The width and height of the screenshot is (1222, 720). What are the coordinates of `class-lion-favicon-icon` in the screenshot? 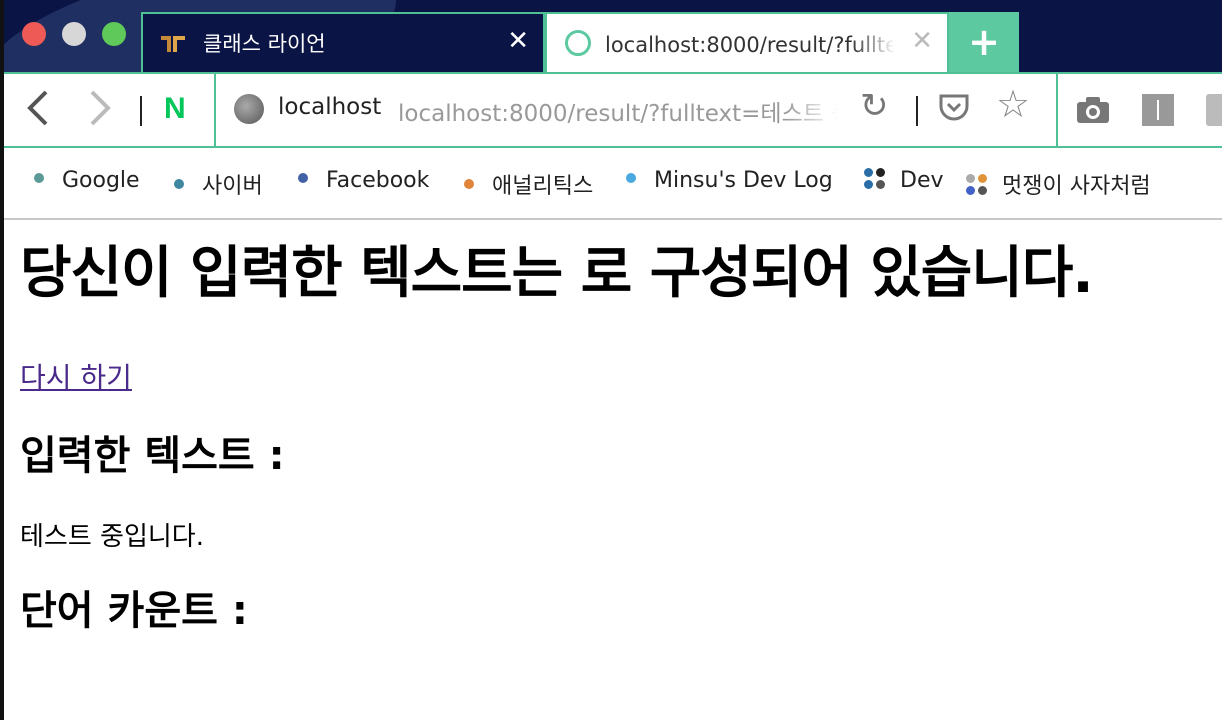 It's located at (173, 44).